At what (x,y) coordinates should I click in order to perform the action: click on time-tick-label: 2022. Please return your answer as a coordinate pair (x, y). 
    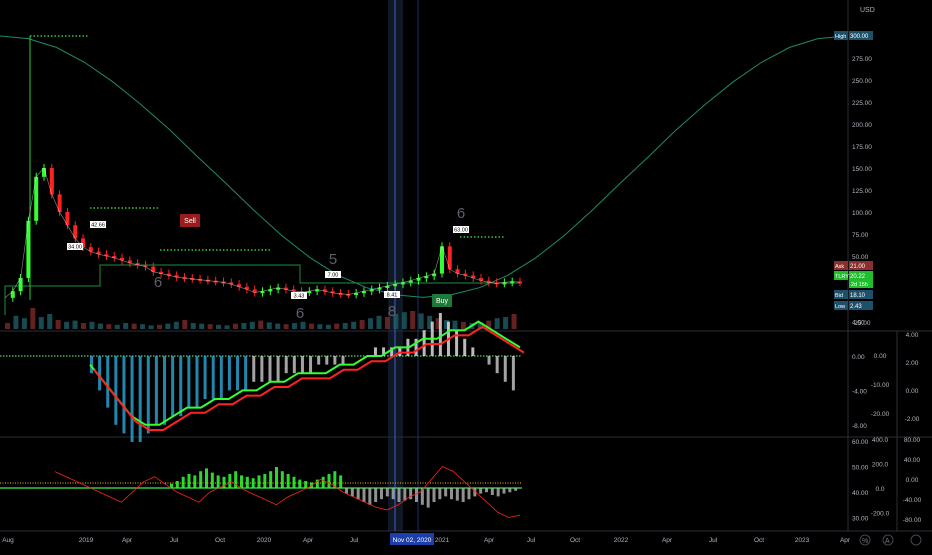
    Looking at the image, I should click on (621, 540).